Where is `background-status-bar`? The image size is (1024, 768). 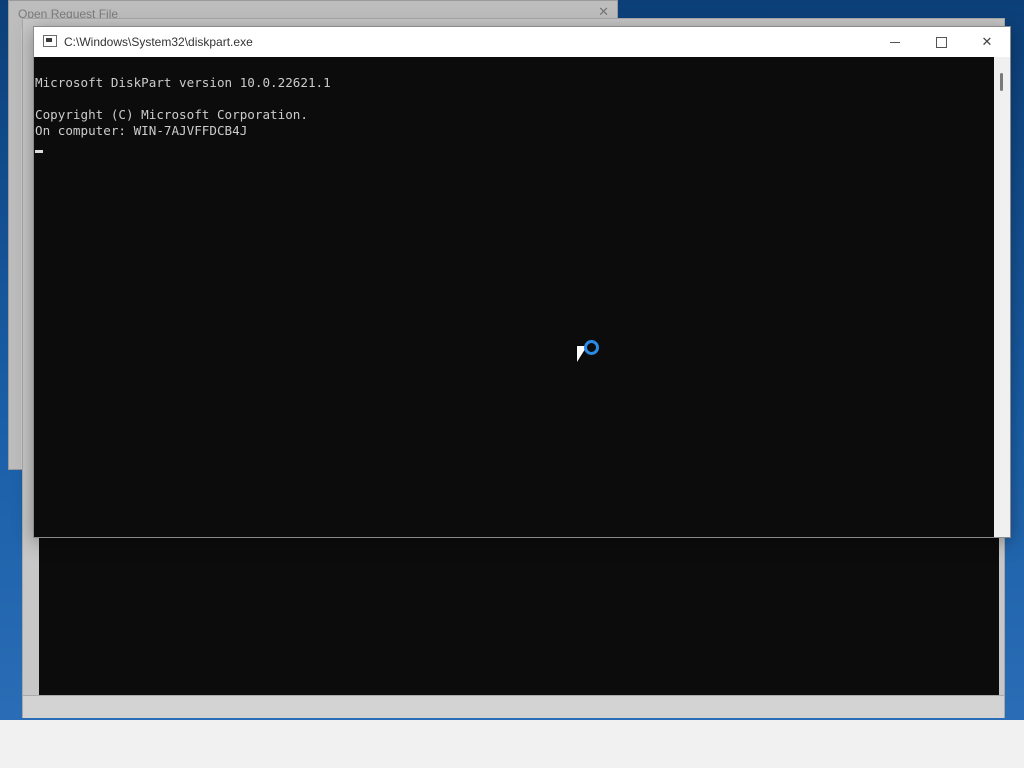 background-status-bar is located at coordinates (513, 706).